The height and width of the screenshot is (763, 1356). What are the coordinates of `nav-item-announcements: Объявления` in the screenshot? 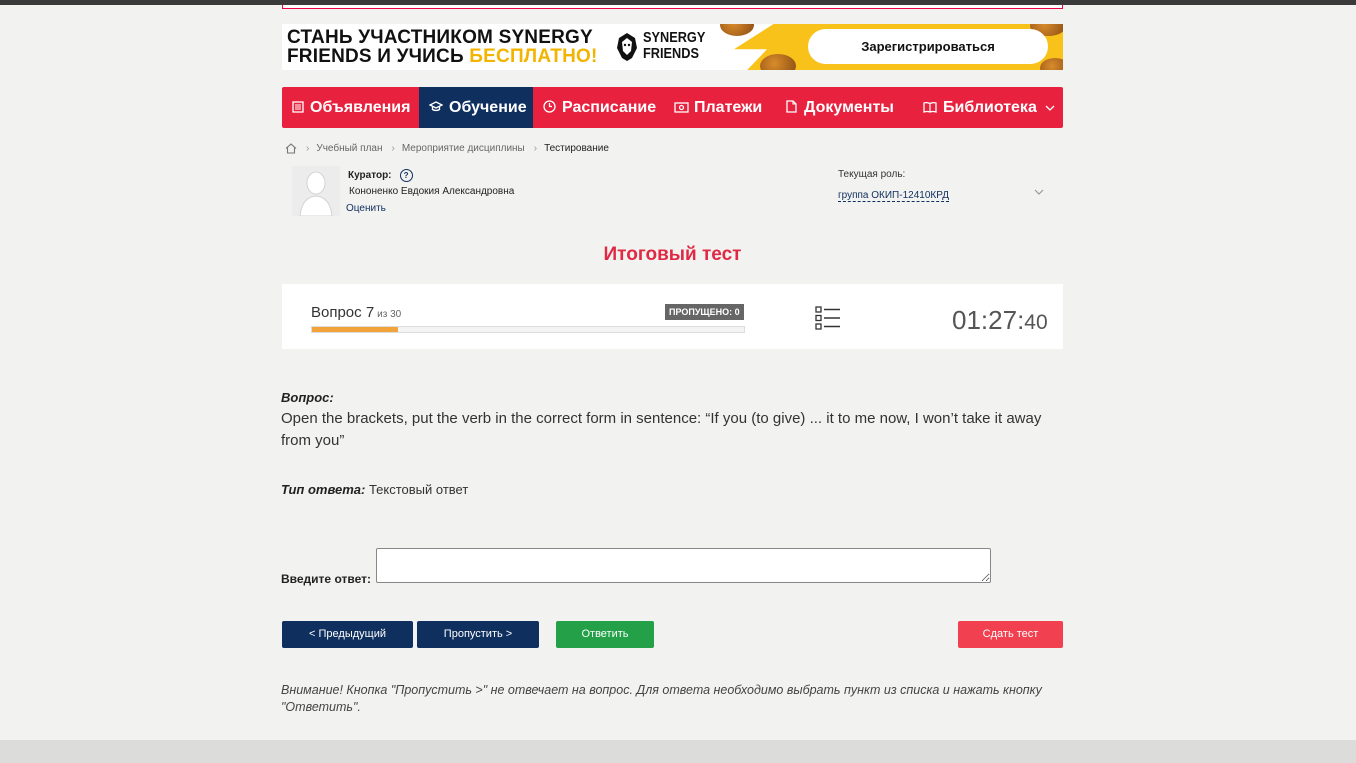 It's located at (350, 107).